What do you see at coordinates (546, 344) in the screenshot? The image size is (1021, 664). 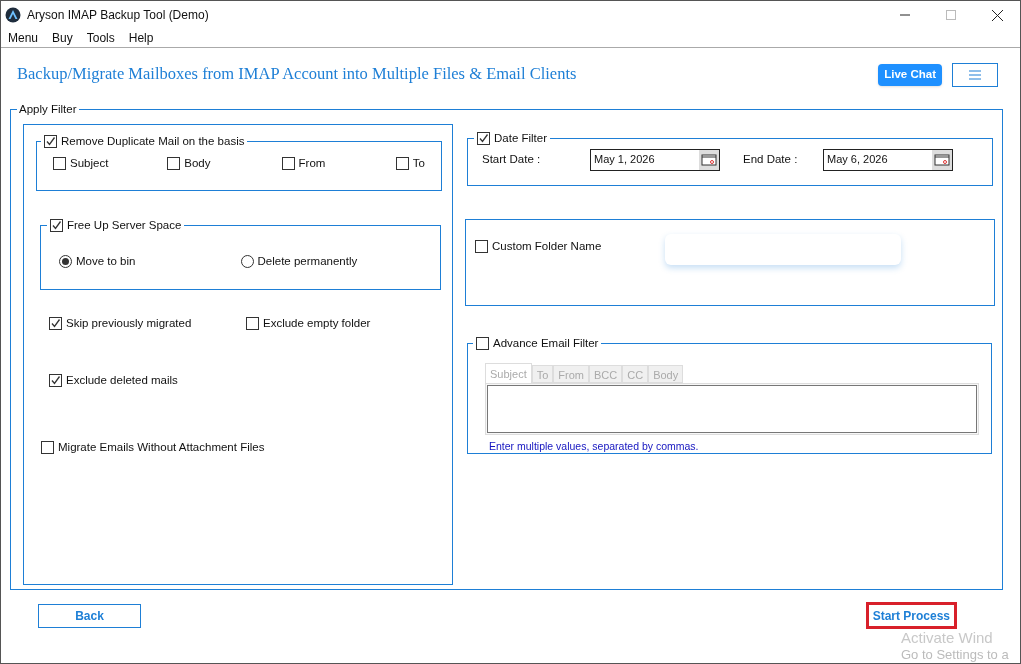 I see `checkbox-label: Advance Email Filter` at bounding box center [546, 344].